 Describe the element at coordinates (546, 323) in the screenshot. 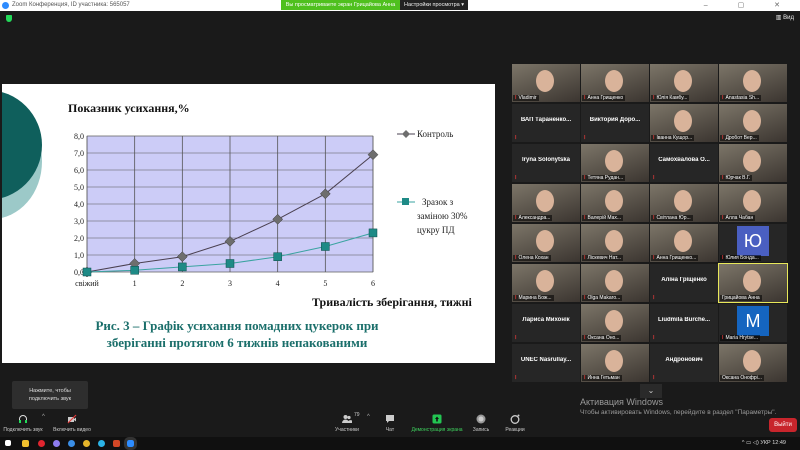

I see `participant-tile: Лариса Михонік ꟾ` at that location.